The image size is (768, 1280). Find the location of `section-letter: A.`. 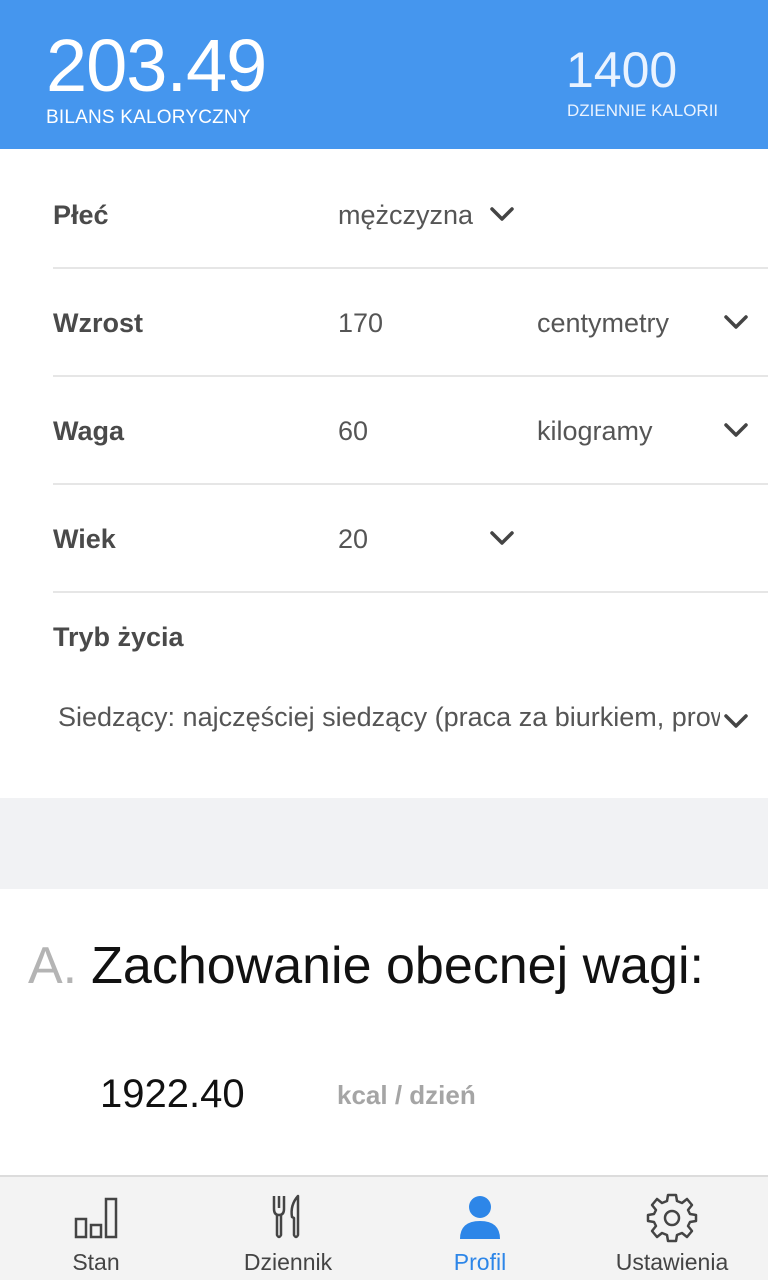

section-letter: A. is located at coordinates (53, 966).